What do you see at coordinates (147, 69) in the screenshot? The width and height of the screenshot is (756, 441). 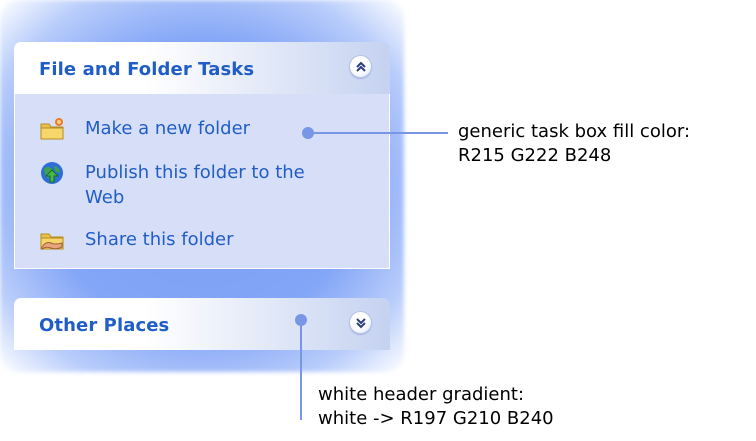 I see `file-folder-tasks-title: File and Folder Tasks` at bounding box center [147, 69].